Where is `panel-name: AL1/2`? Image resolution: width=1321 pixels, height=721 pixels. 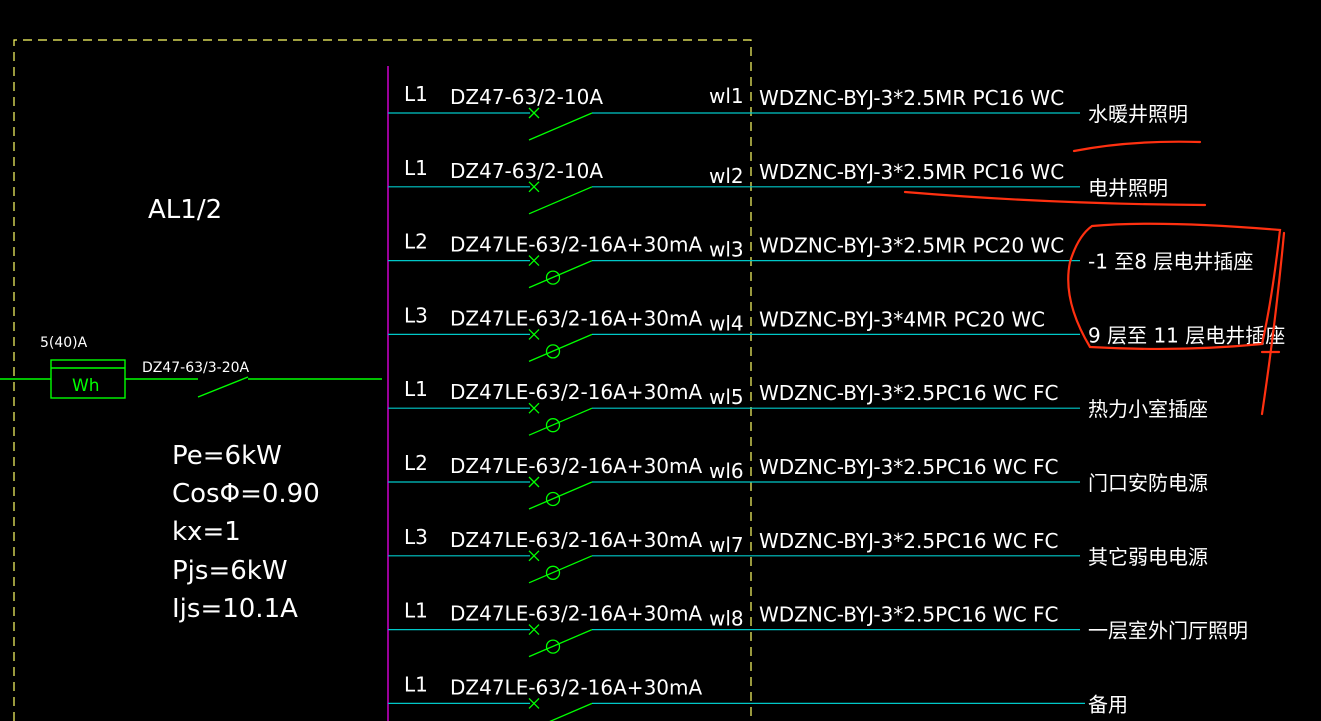
panel-name: AL1/2 is located at coordinates (185, 210).